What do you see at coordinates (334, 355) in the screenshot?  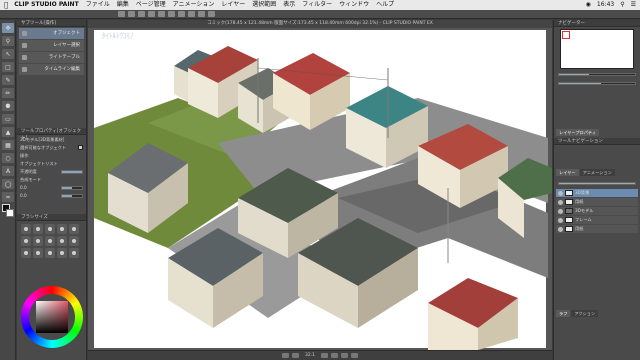 I see `zoom-in-icon` at bounding box center [334, 355].